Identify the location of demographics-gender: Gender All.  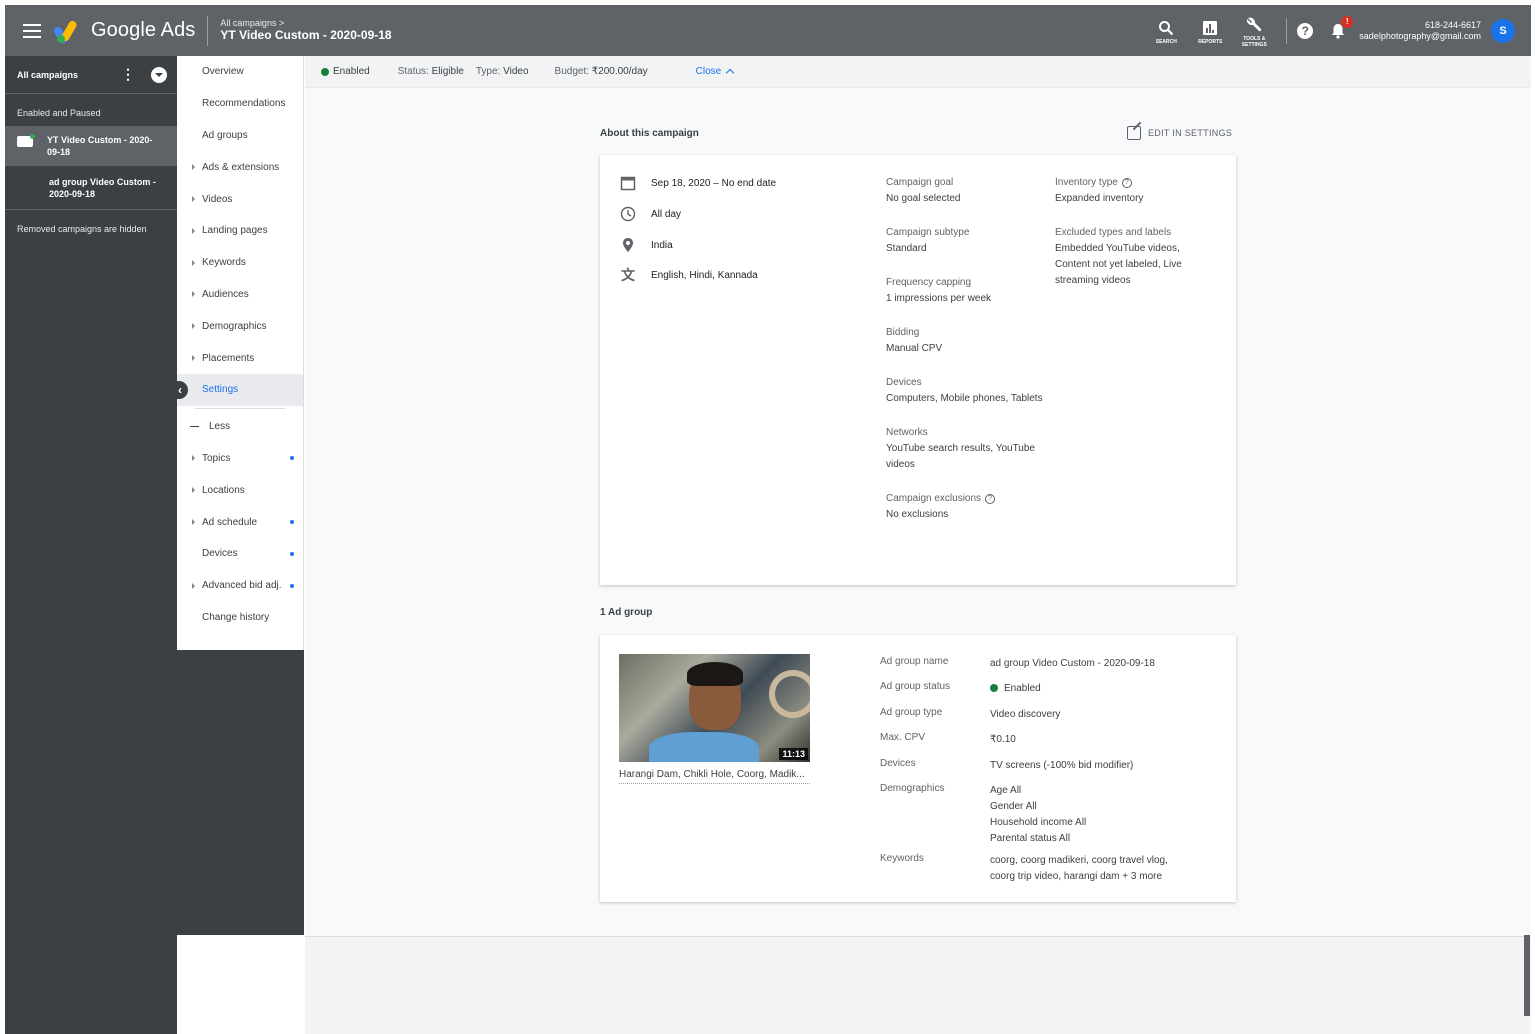
(1013, 806).